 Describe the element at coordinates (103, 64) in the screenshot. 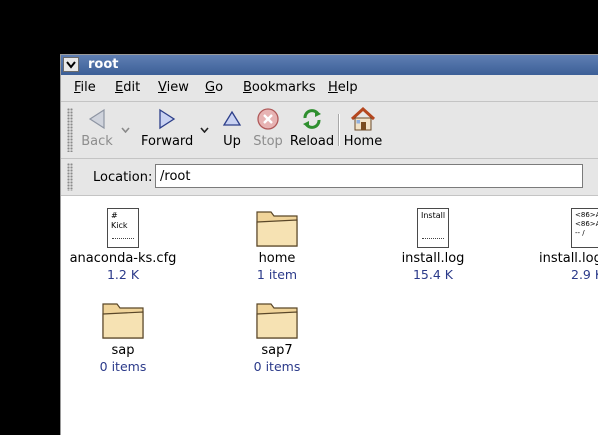

I see `window-title: root` at that location.